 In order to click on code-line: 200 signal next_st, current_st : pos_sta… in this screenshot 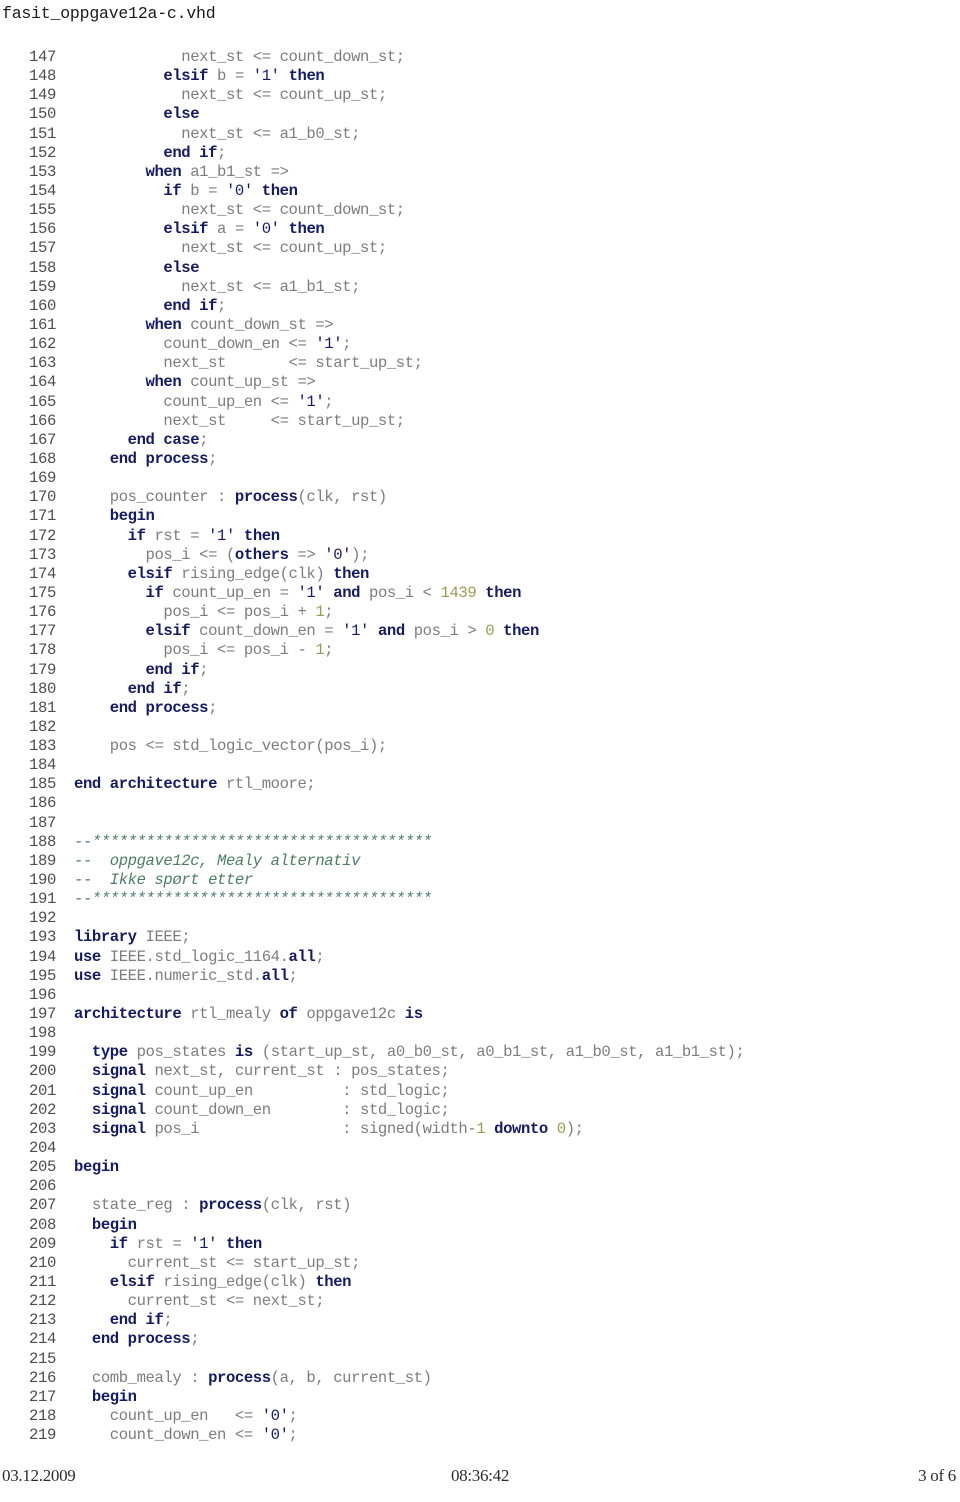, I will do `click(480, 1071)`.